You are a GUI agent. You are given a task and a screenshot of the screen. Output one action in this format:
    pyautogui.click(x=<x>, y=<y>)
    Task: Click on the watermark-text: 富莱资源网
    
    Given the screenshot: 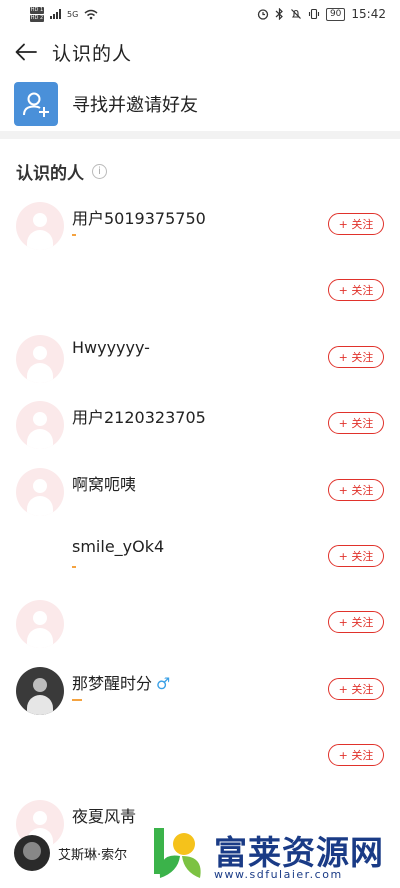 What is the action you would take?
    pyautogui.click(x=299, y=852)
    